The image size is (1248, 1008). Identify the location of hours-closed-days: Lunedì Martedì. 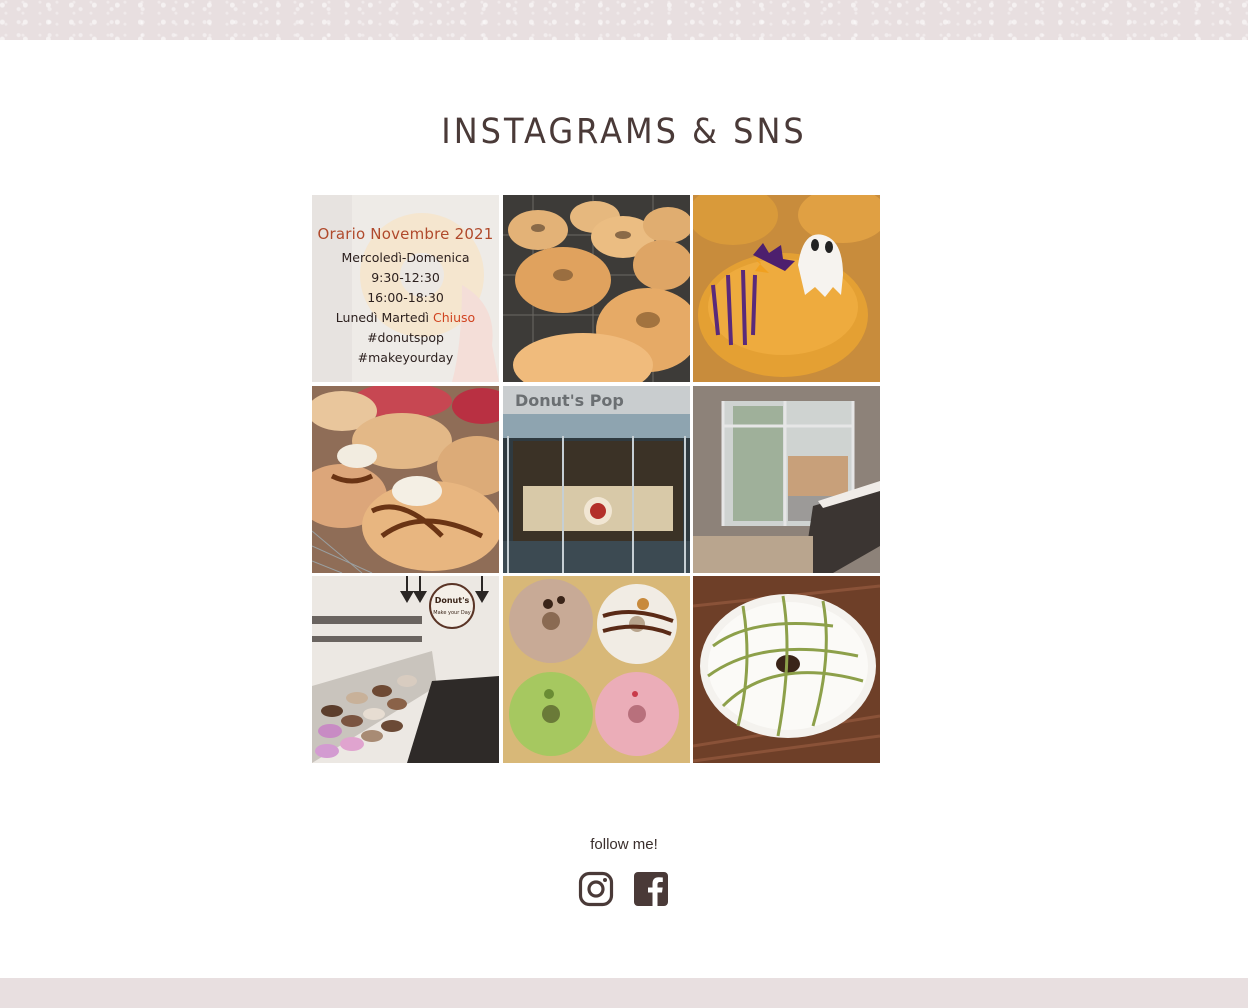
(384, 317).